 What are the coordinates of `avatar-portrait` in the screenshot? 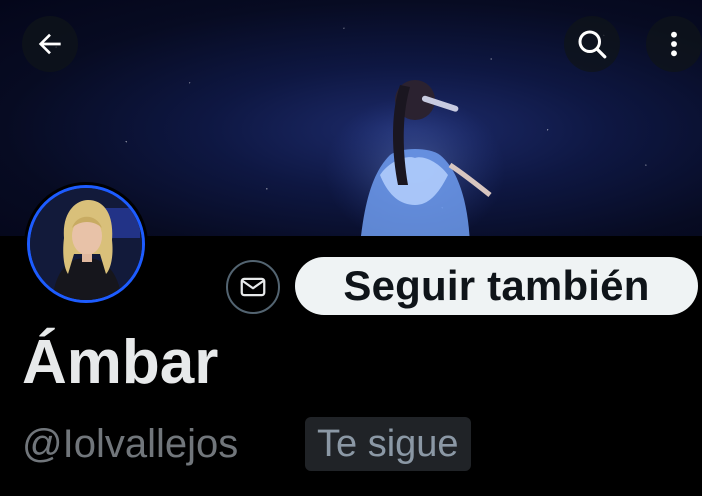 It's located at (86, 244).